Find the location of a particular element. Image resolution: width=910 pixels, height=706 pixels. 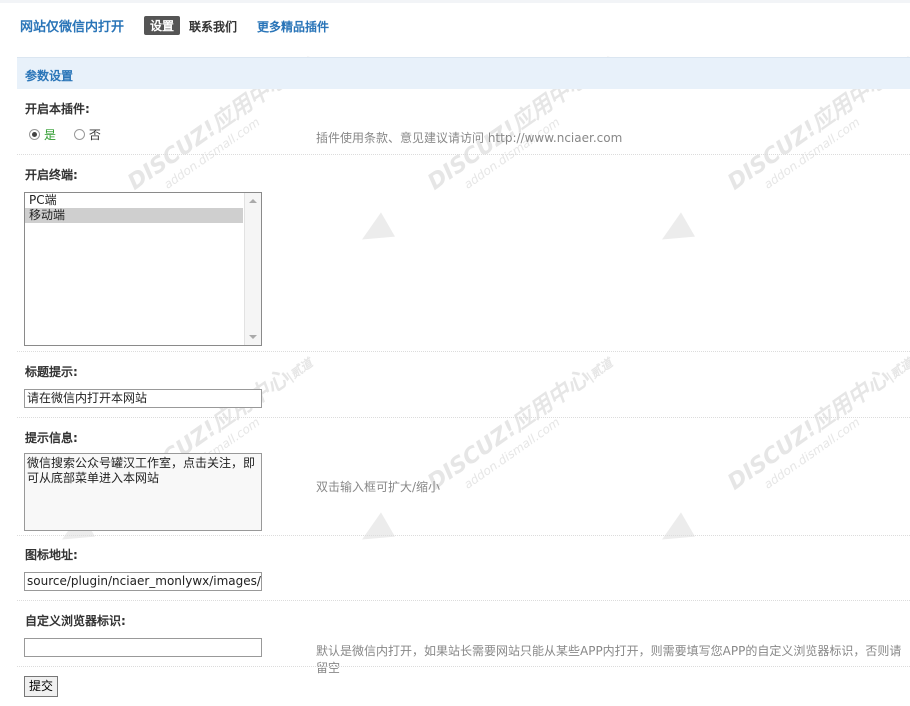

section-title: 参数设置 is located at coordinates (49, 76).